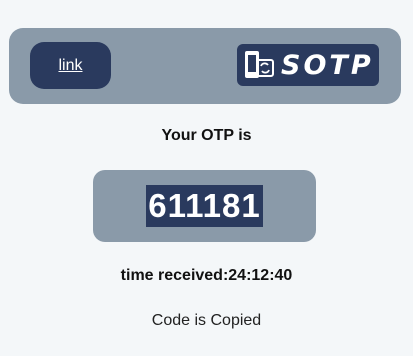 The width and height of the screenshot is (413, 356). Describe the element at coordinates (259, 64) in the screenshot. I see `phone-sync-icon` at that location.